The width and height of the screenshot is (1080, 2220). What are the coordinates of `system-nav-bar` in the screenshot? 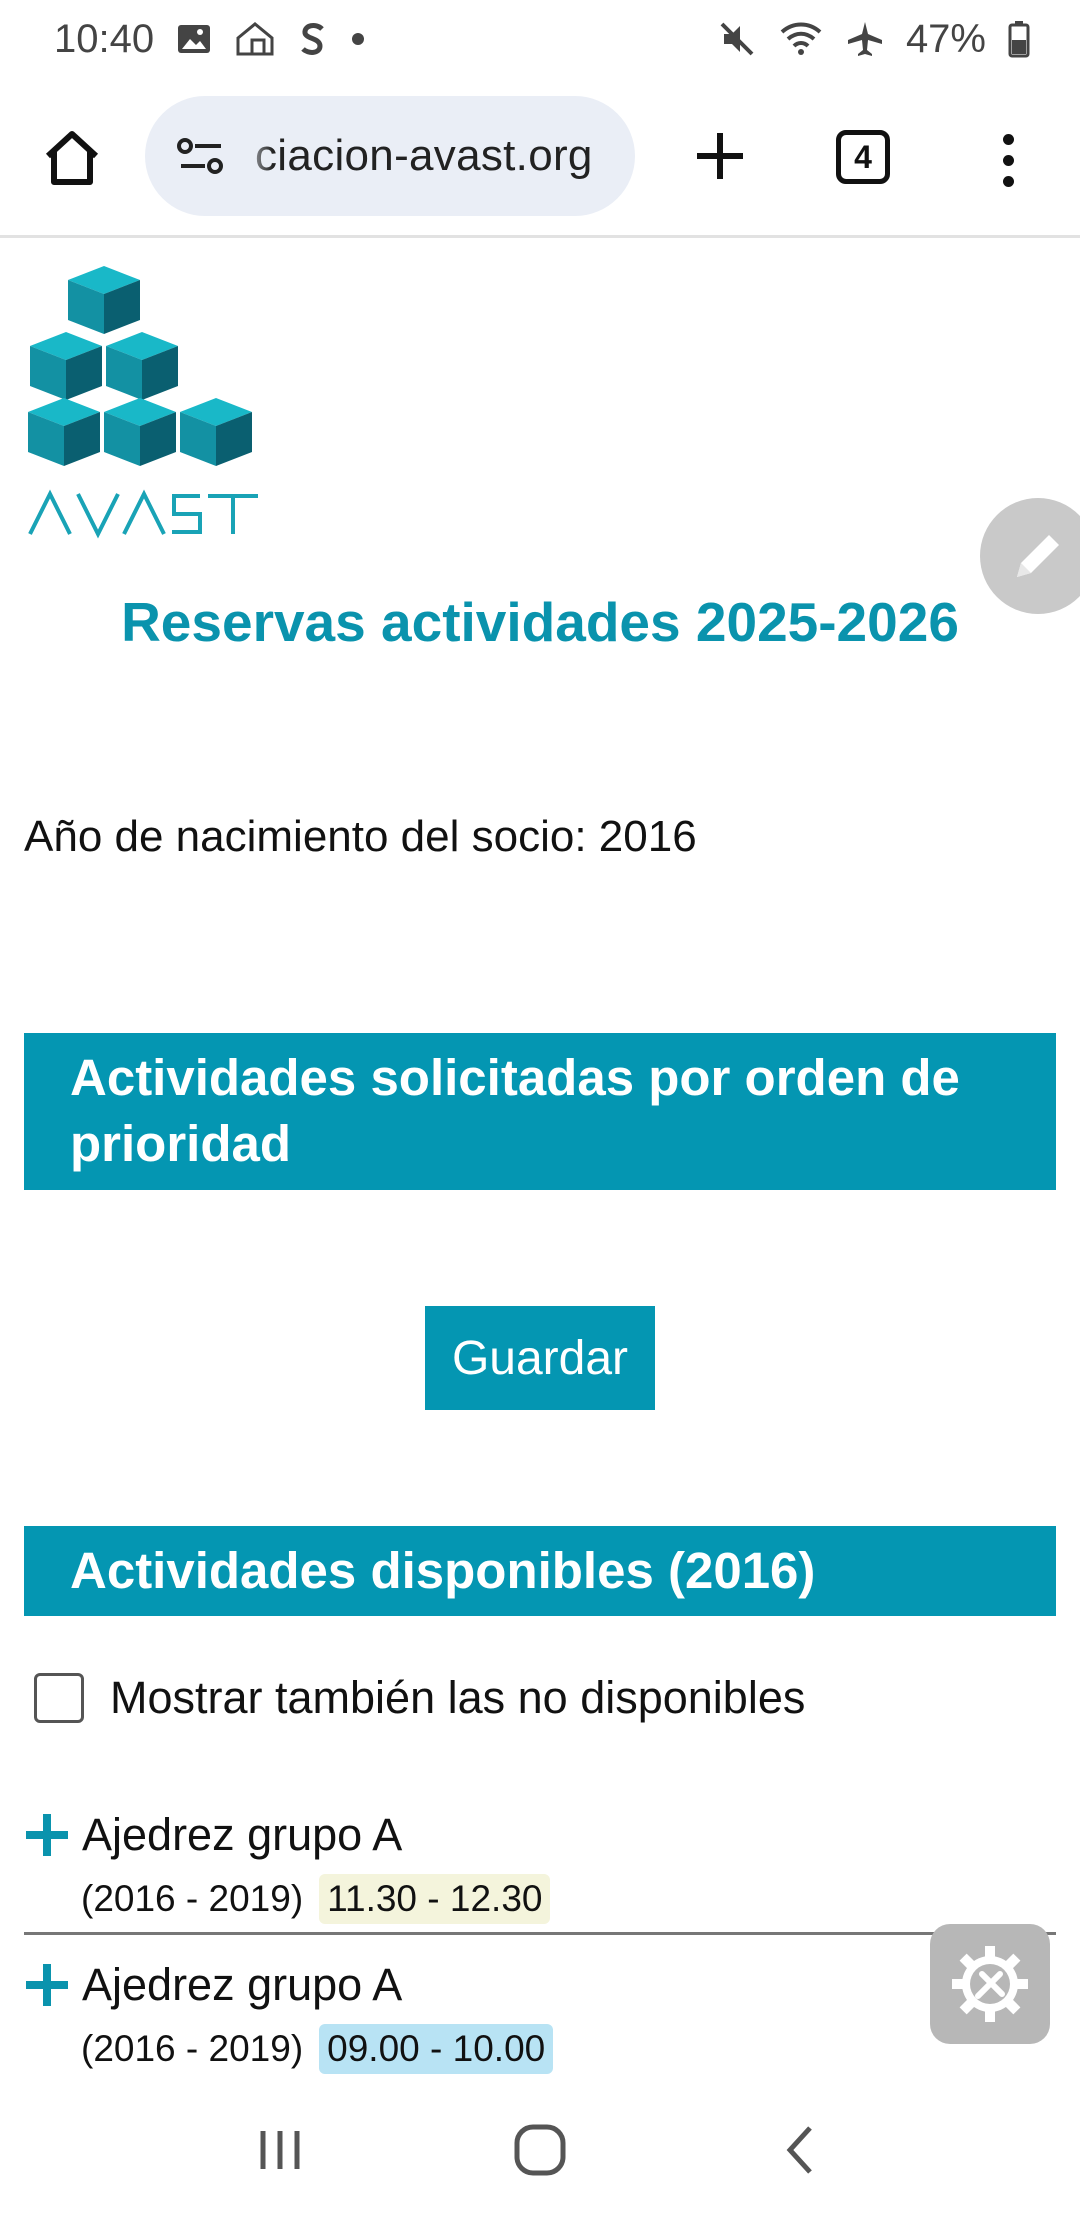 It's located at (540, 2150).